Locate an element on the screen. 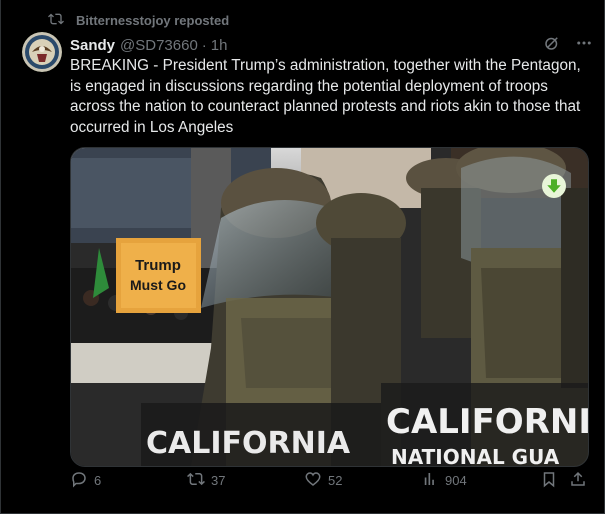 The height and width of the screenshot is (514, 605). analytics-icon is located at coordinates (433, 480).